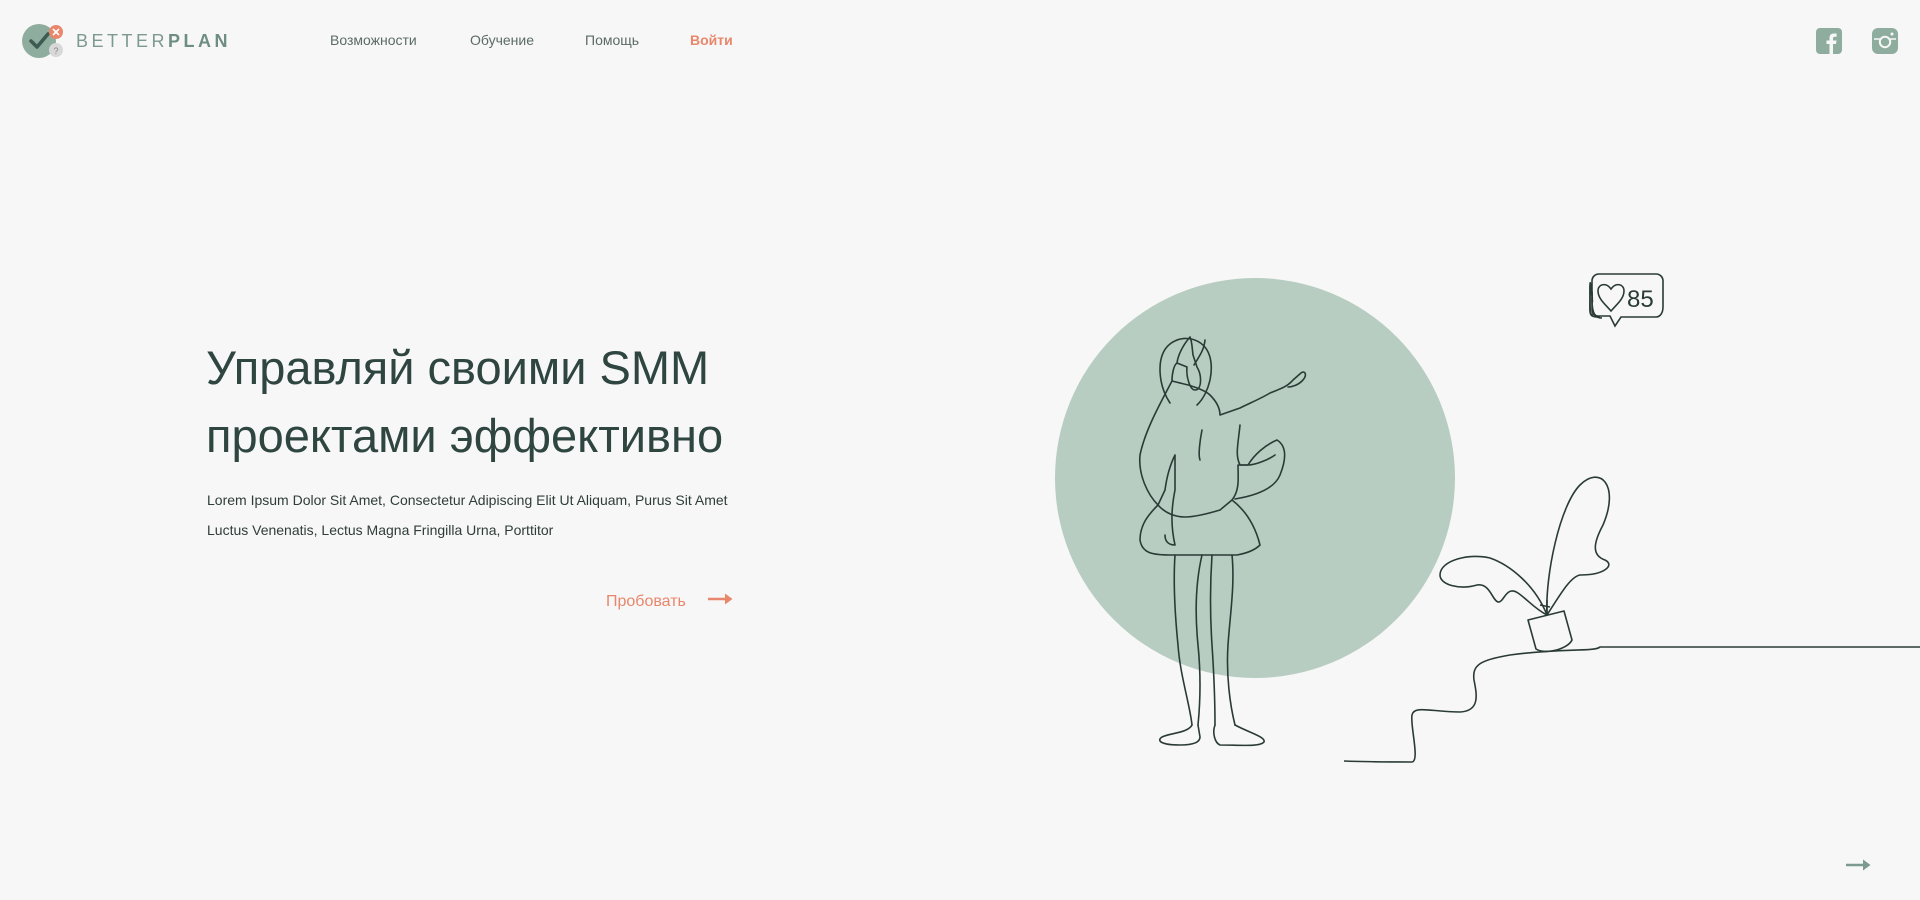 This screenshot has height=900, width=1920. Describe the element at coordinates (612, 40) in the screenshot. I see `nav-item-help: Помощь` at that location.